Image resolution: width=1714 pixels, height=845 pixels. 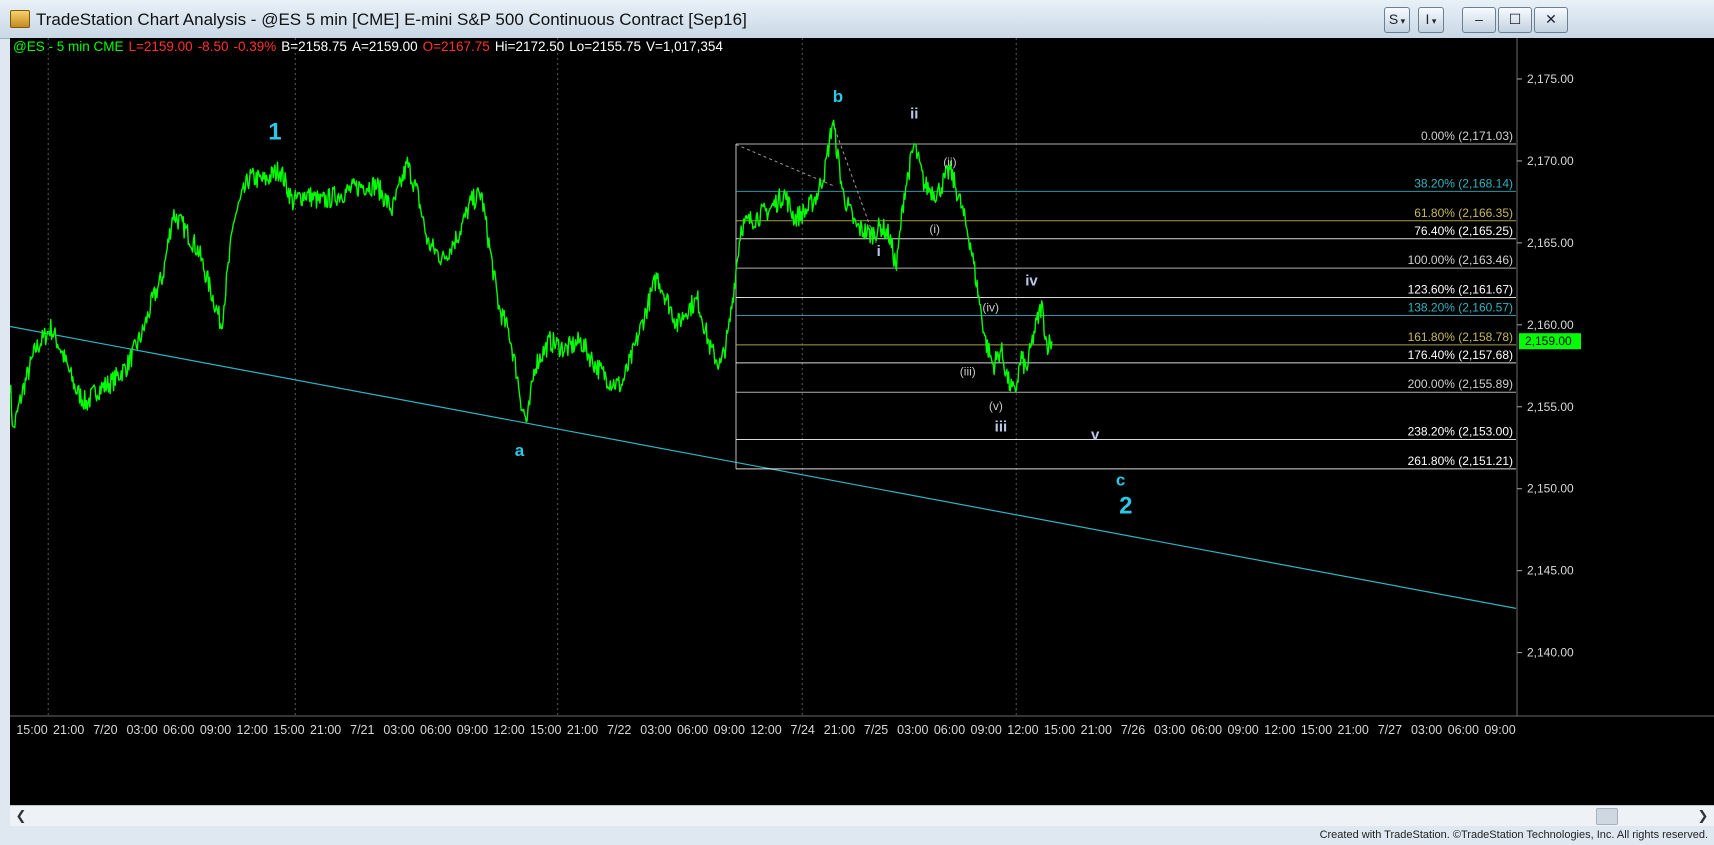 What do you see at coordinates (1548, 341) in the screenshot?
I see `last-price-label: 2,159.00` at bounding box center [1548, 341].